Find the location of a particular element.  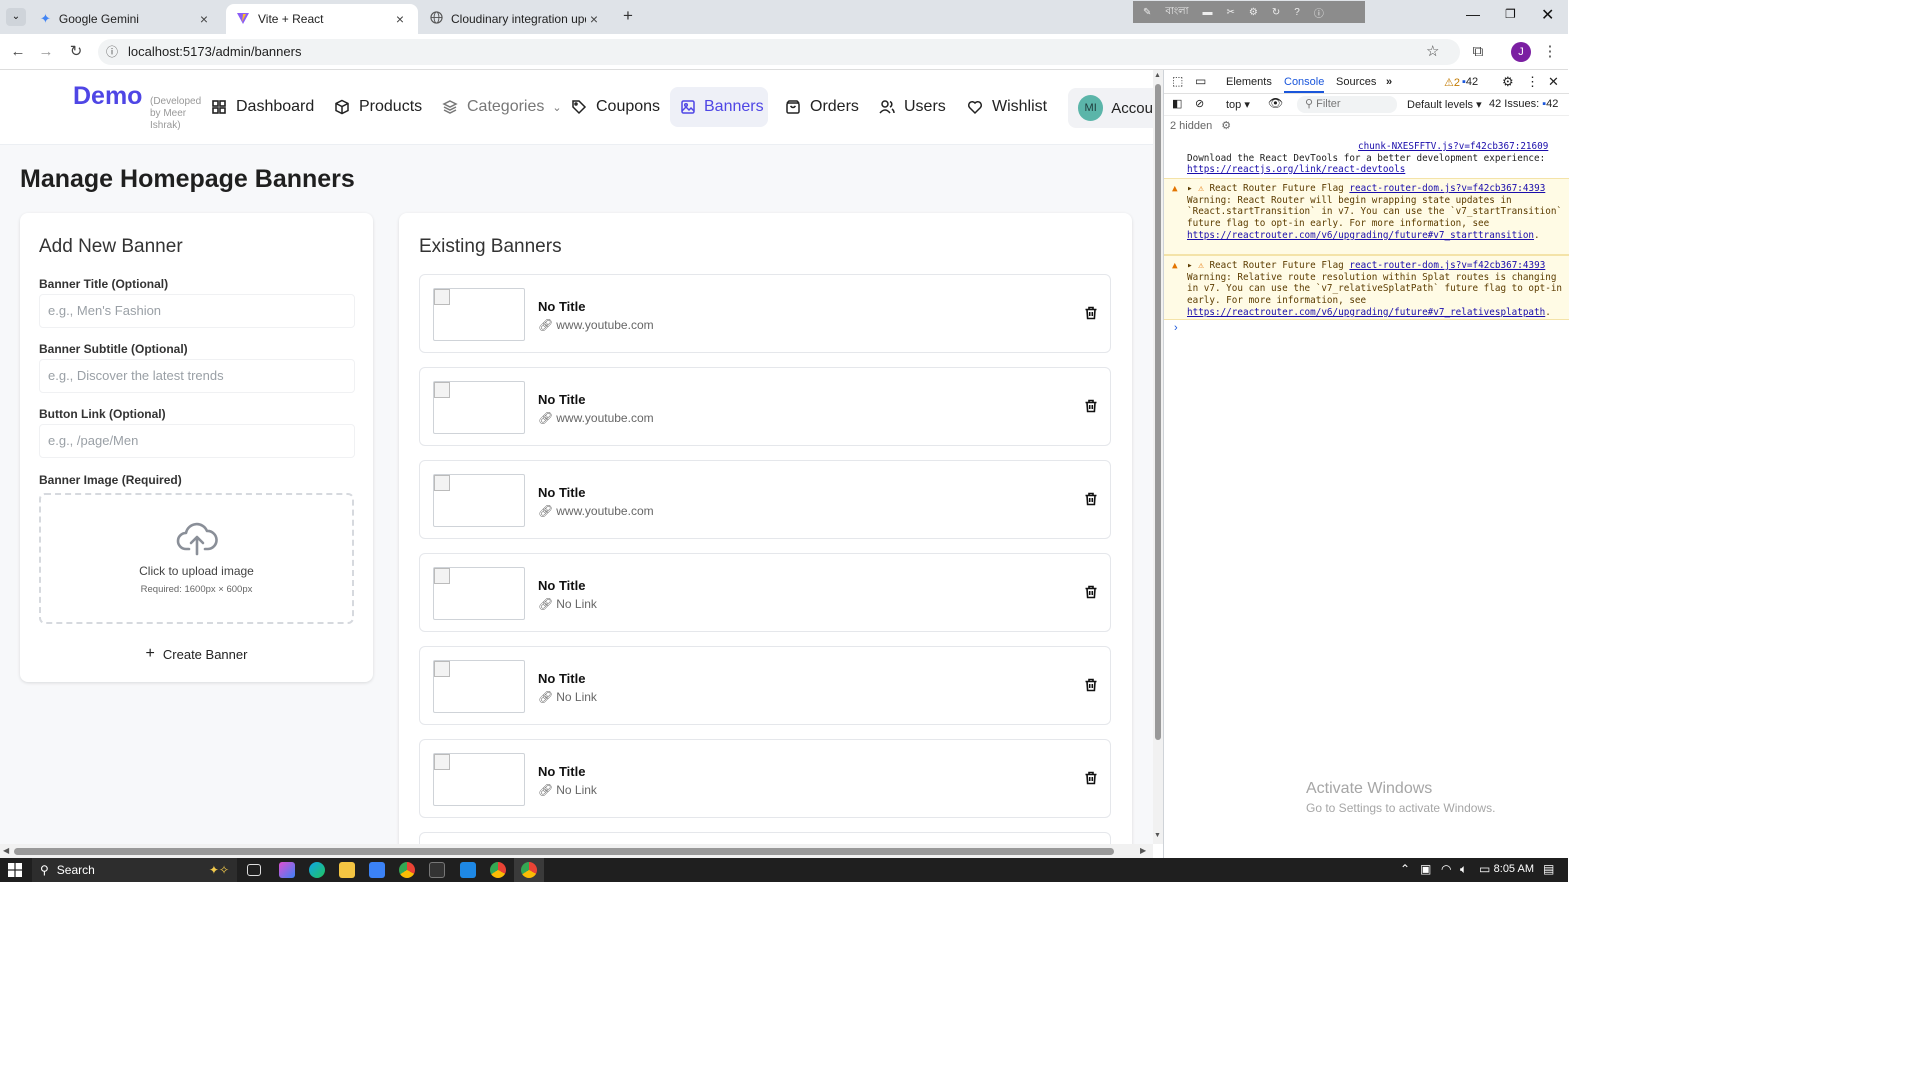

wifi-icon: ◠ is located at coordinates (1446, 869).